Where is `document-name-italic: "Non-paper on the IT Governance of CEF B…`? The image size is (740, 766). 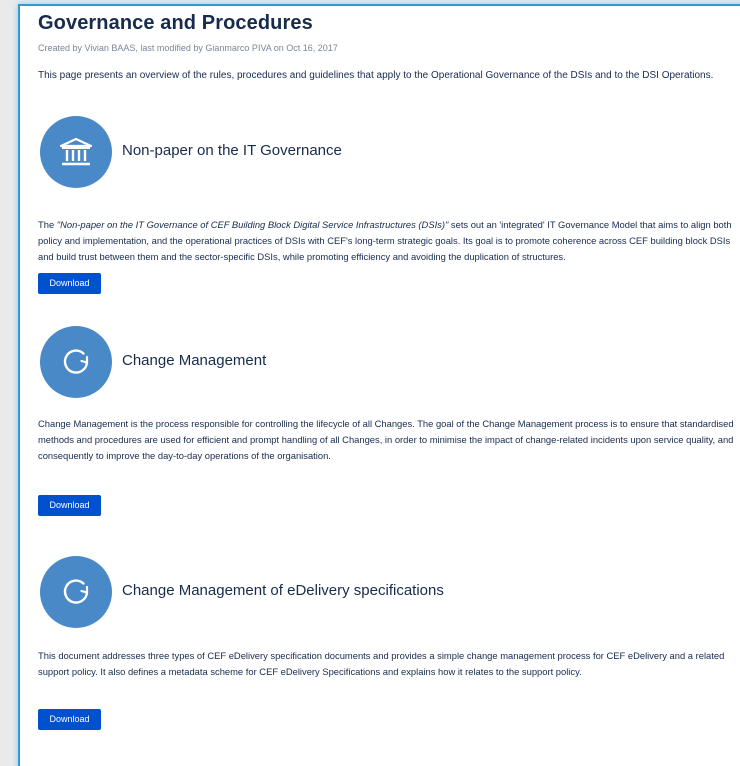
document-name-italic: "Non-paper on the IT Governance of CEF B… is located at coordinates (252, 224).